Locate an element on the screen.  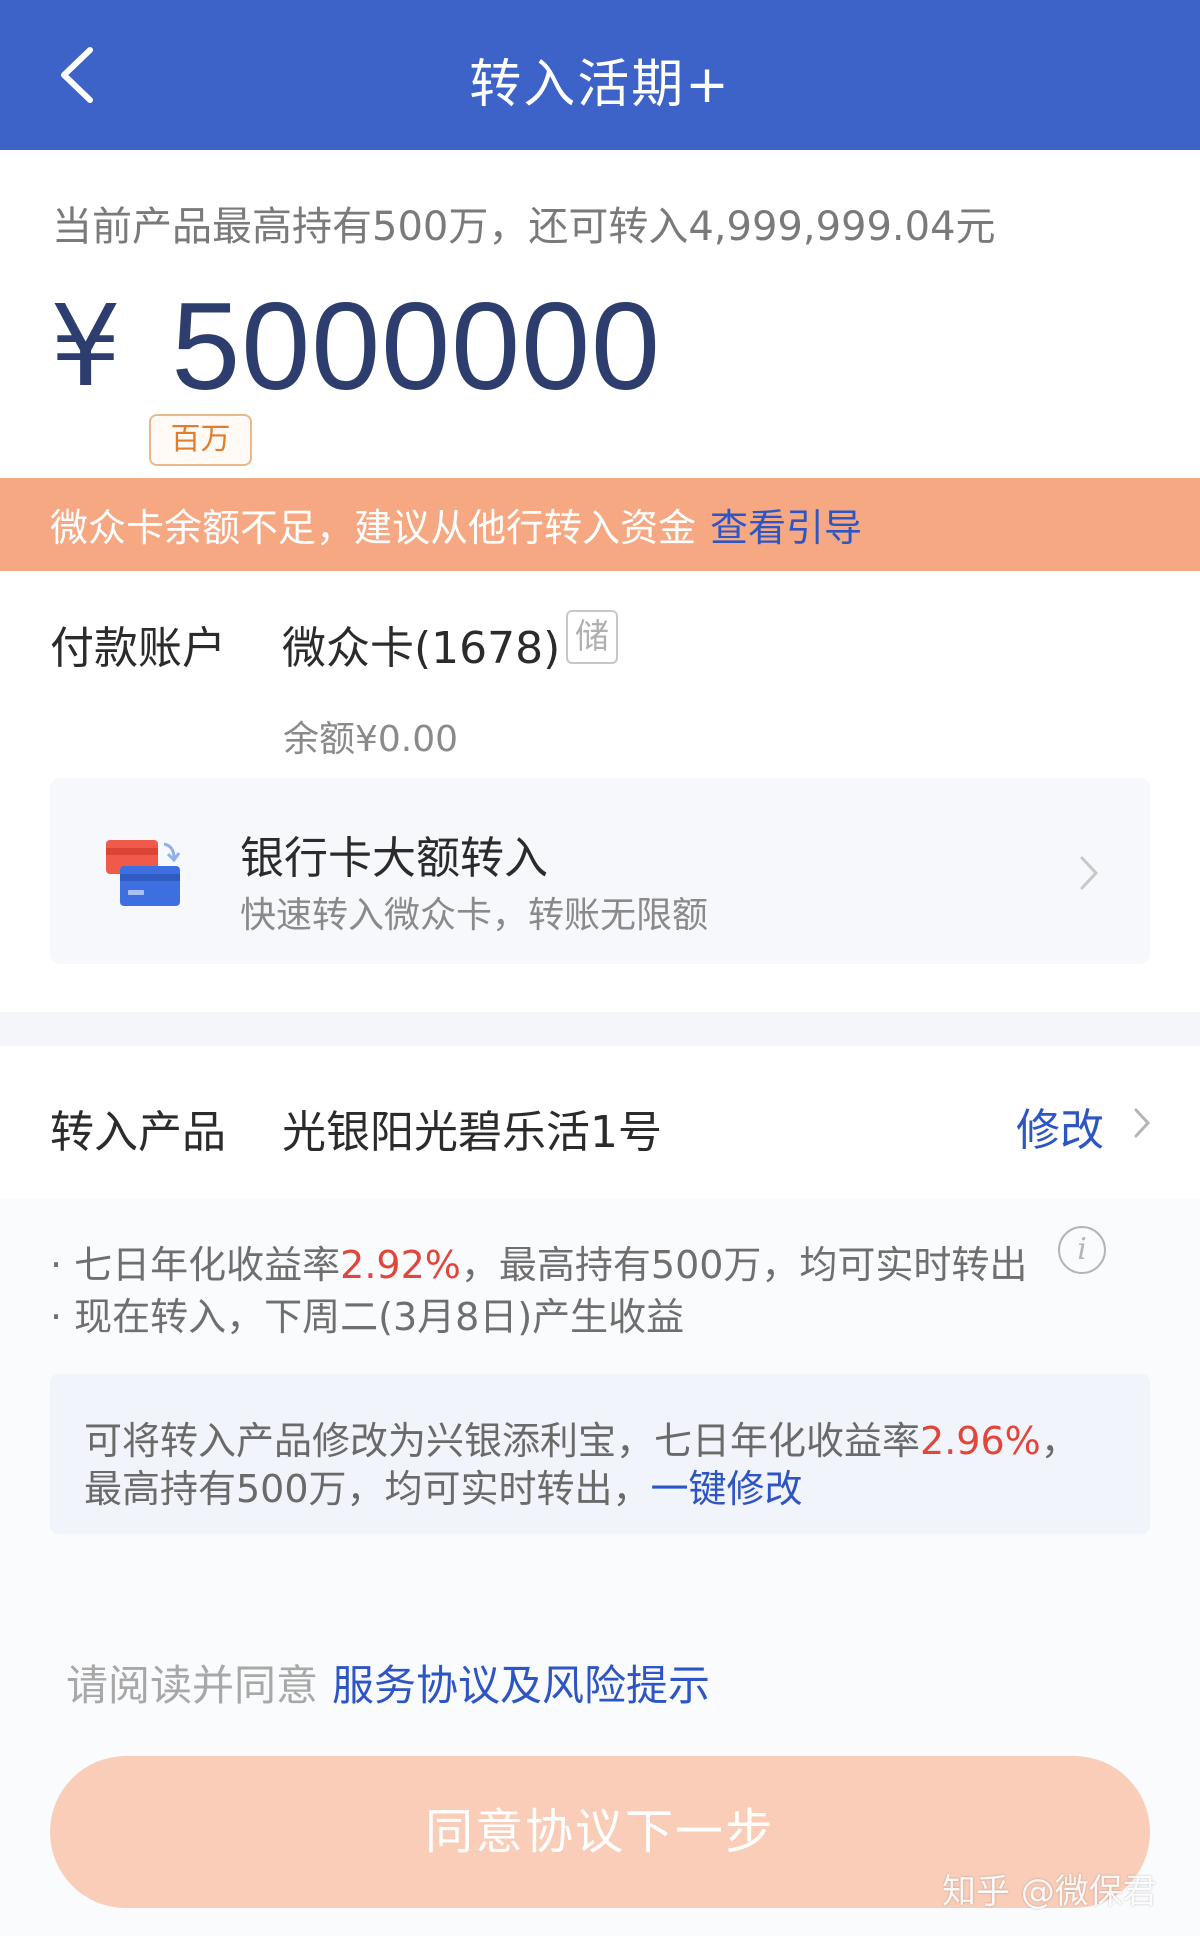
payment-card-name: 微众卡(1678) is located at coordinates (421, 644).